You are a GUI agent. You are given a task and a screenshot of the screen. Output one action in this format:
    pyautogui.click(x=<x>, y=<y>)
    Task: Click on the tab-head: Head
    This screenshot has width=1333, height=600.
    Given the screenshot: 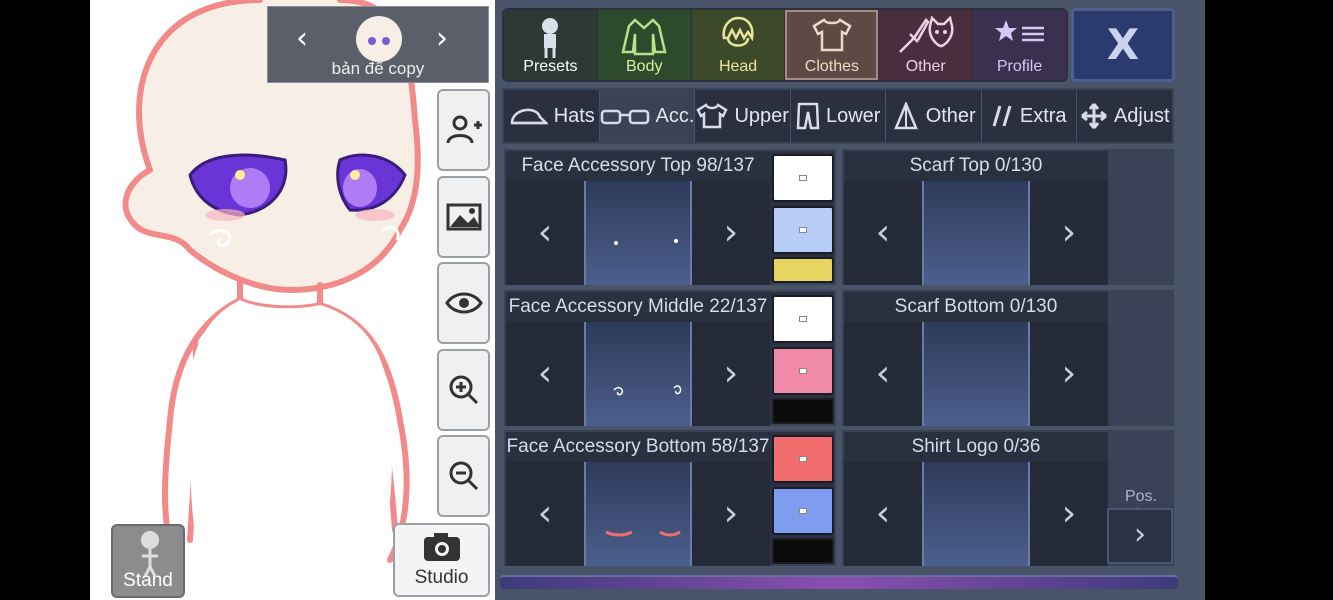 What is the action you would take?
    pyautogui.click(x=738, y=45)
    